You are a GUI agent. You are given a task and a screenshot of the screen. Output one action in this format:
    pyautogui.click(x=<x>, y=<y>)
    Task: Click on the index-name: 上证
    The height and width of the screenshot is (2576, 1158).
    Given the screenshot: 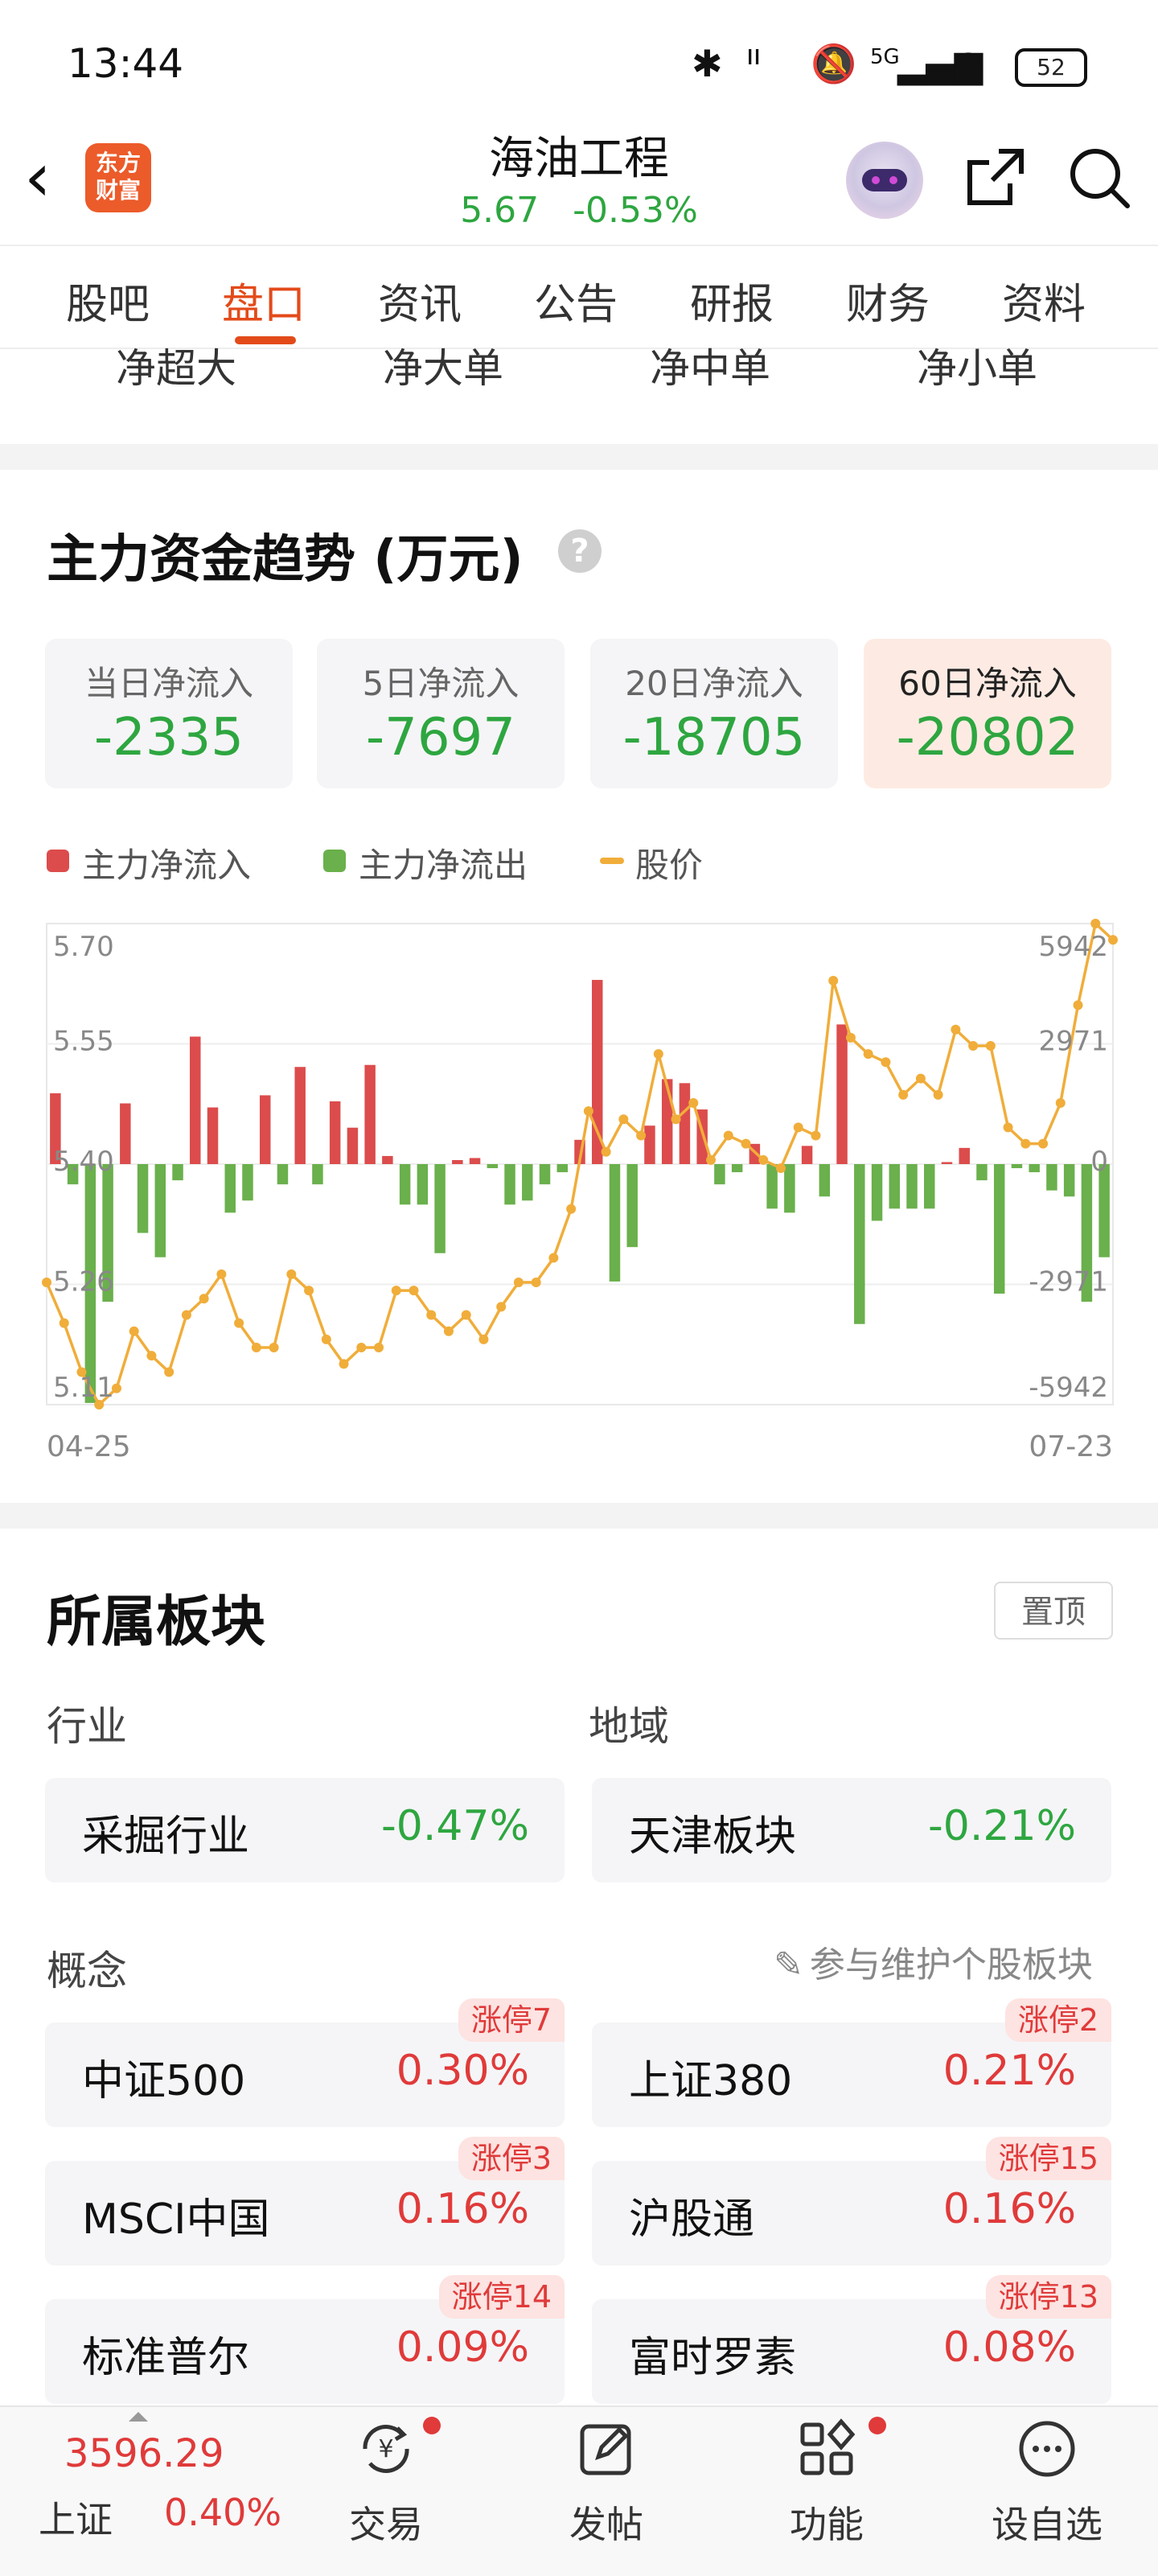 What is the action you would take?
    pyautogui.click(x=76, y=2517)
    